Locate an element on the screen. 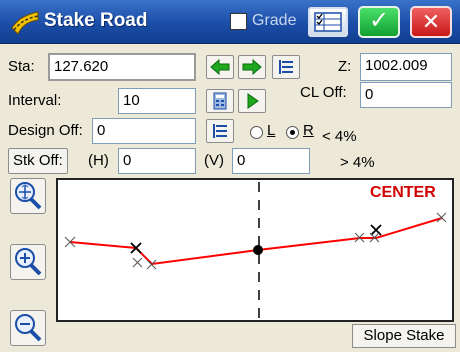 This screenshot has width=460, height=352. zoom-out-button is located at coordinates (28, 328).